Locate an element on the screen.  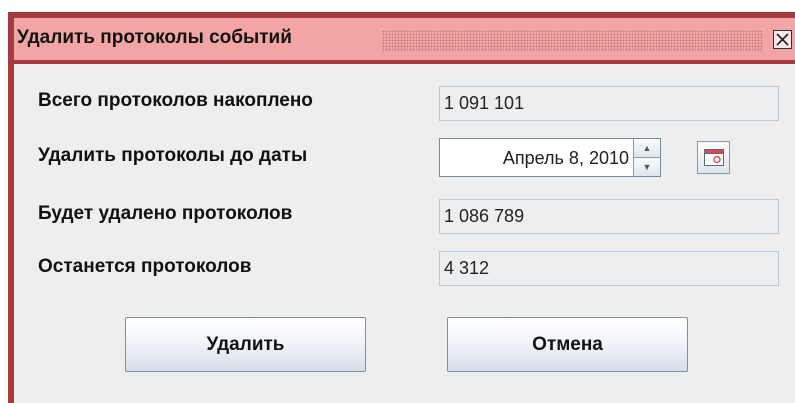
delete-button: Удалить is located at coordinates (245, 344).